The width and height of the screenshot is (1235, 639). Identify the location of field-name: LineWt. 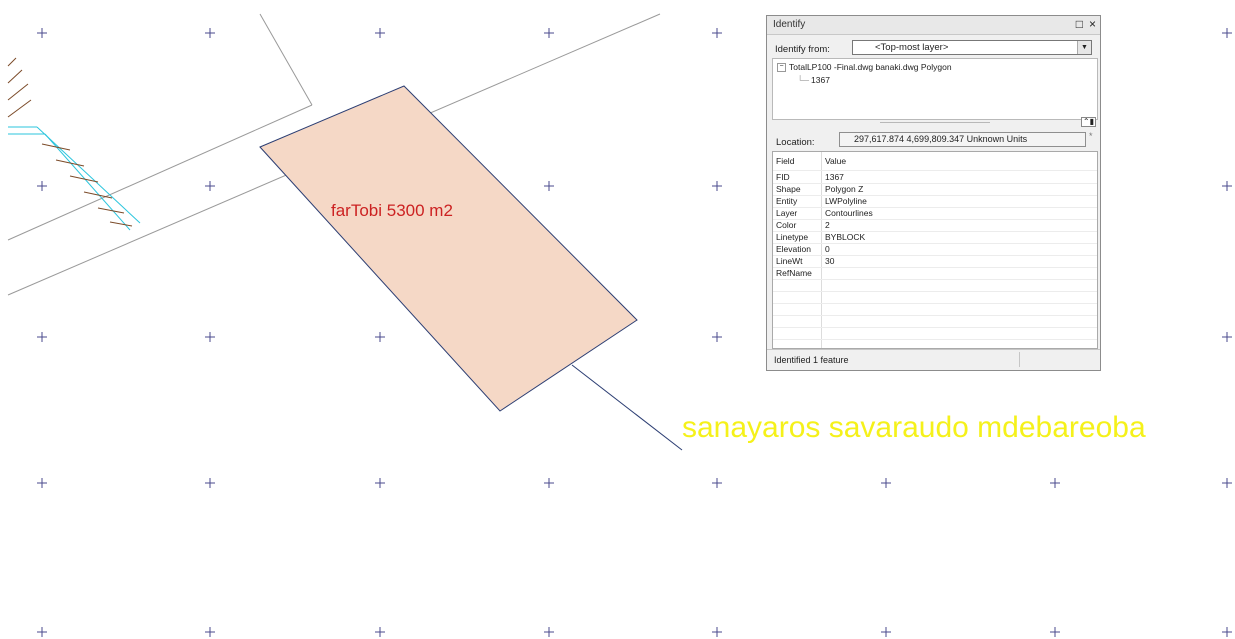
(789, 261).